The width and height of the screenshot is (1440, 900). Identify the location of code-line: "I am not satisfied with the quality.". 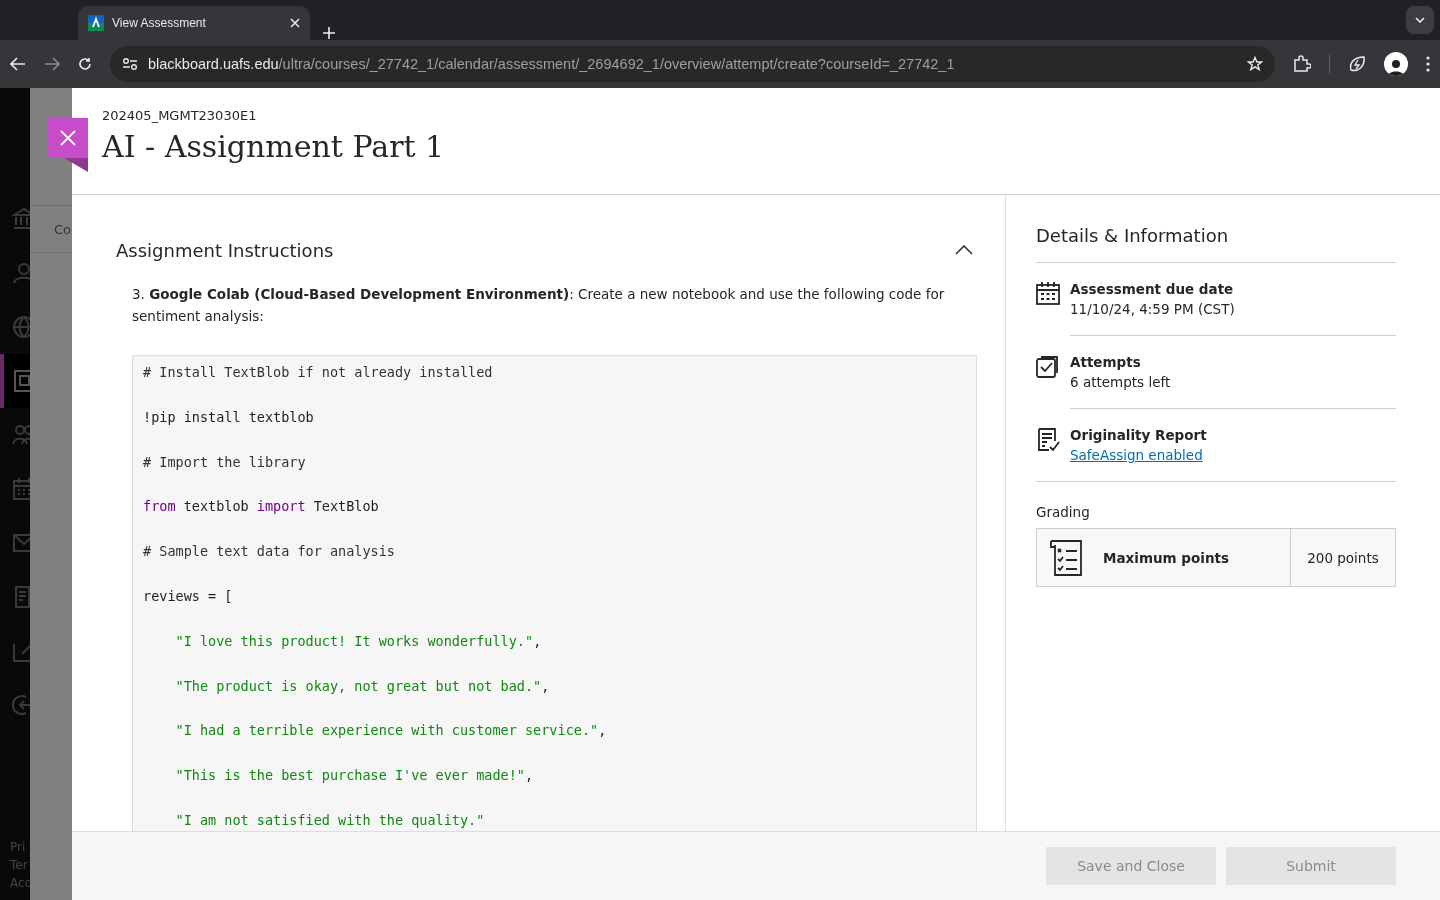
(330, 820).